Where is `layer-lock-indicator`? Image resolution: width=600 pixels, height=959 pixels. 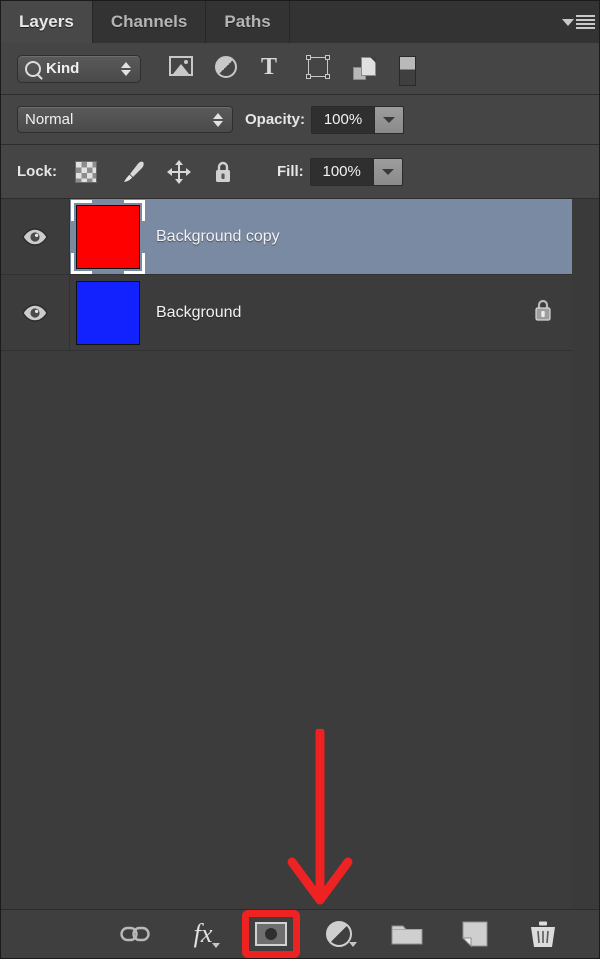 layer-lock-indicator is located at coordinates (543, 312).